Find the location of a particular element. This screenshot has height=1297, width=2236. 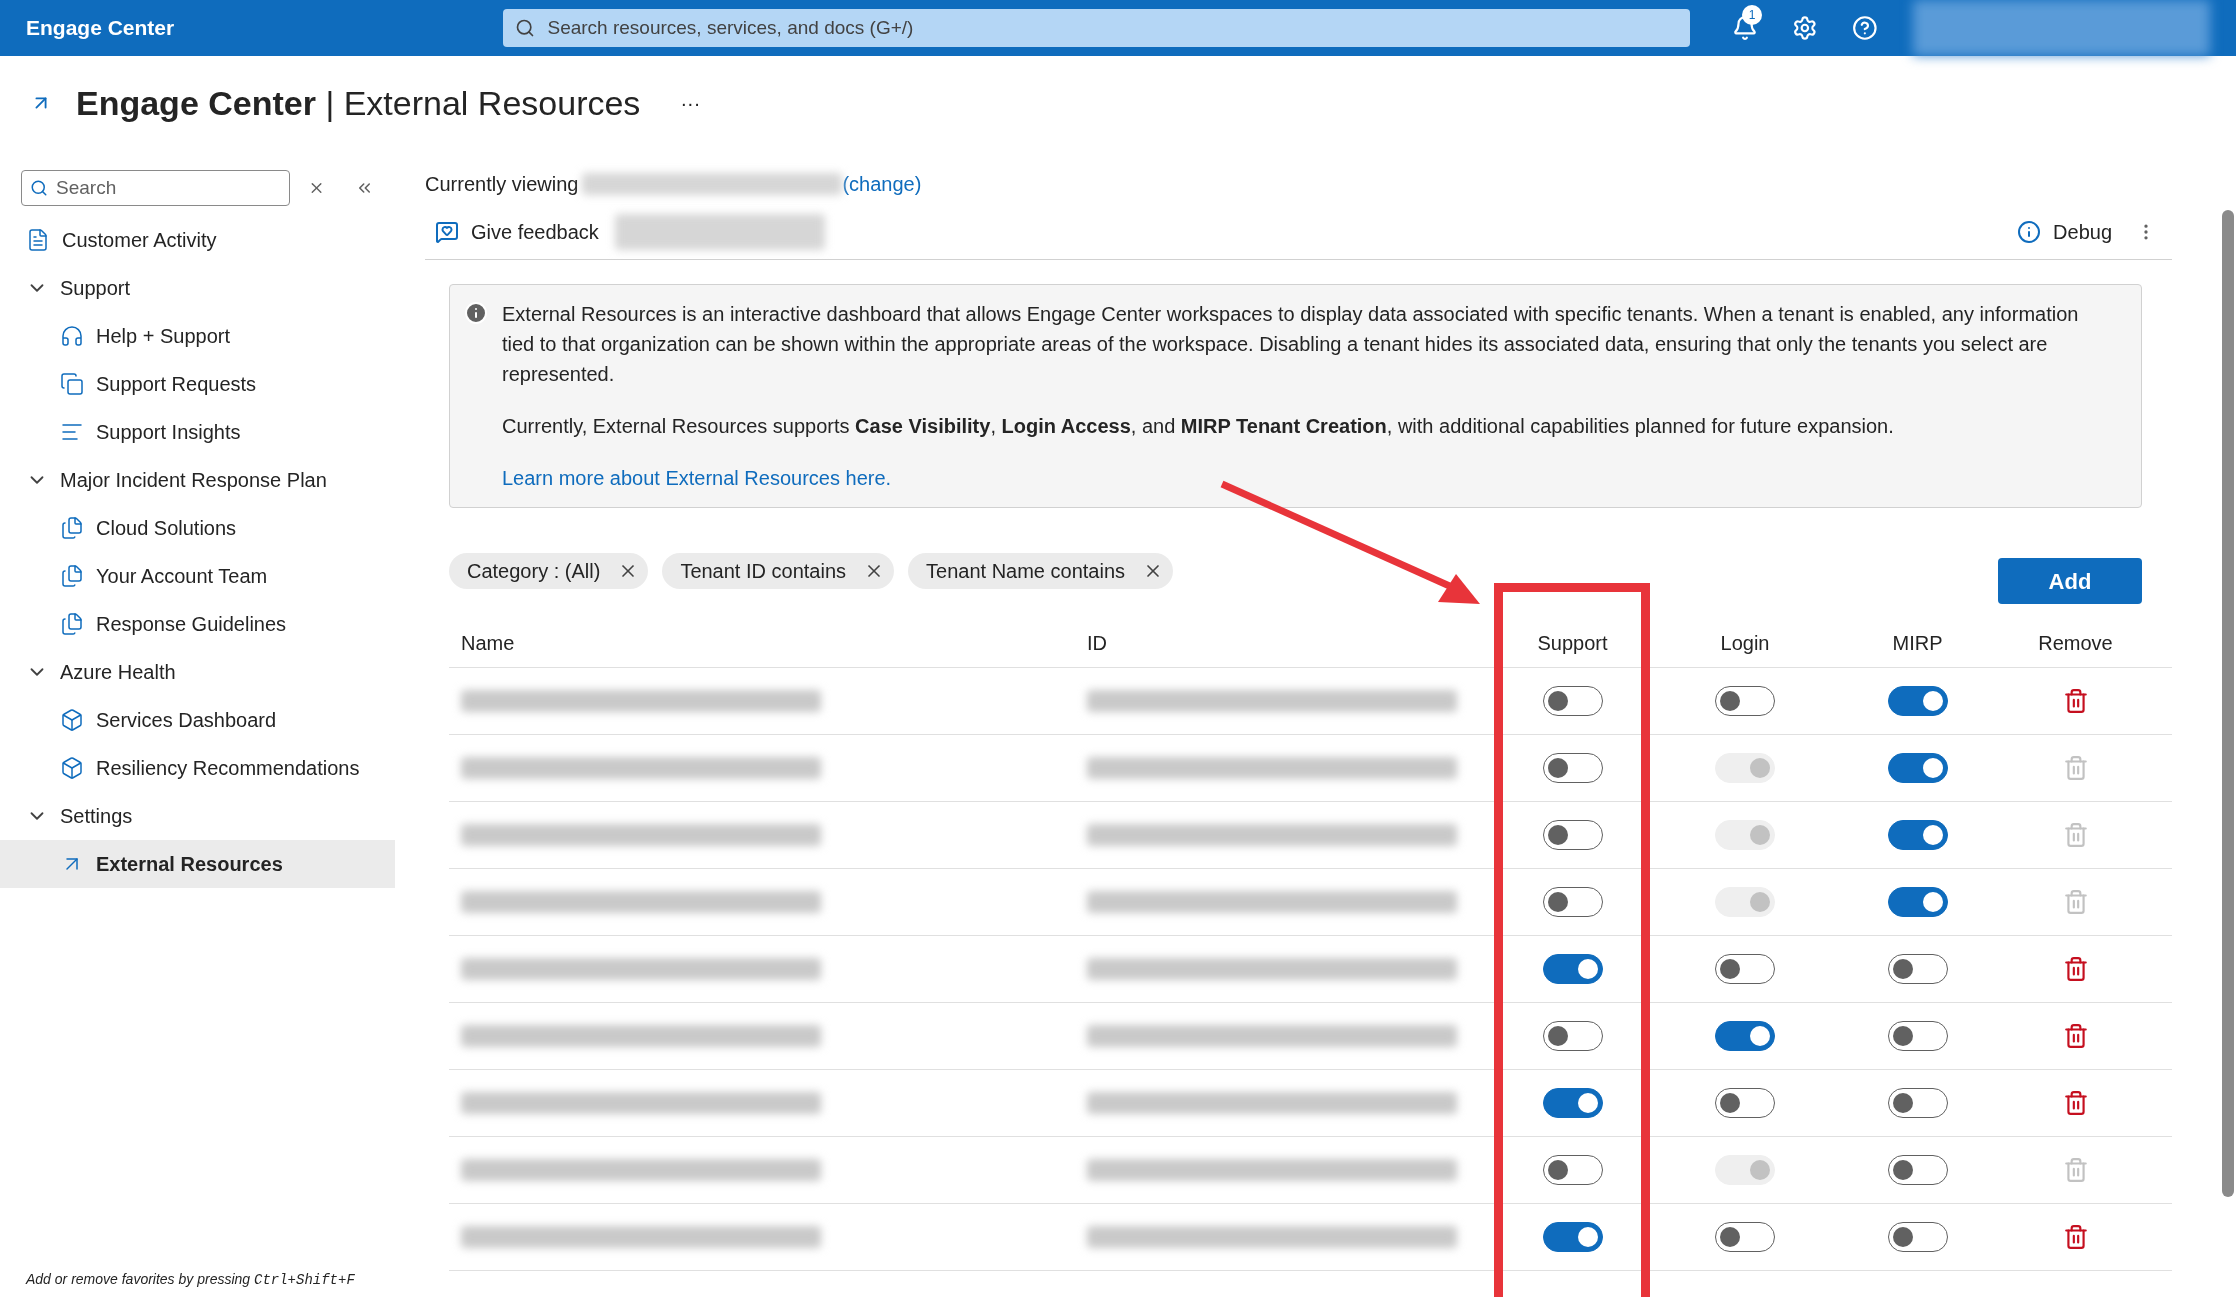

sidebar-group: Support is located at coordinates (197, 288).